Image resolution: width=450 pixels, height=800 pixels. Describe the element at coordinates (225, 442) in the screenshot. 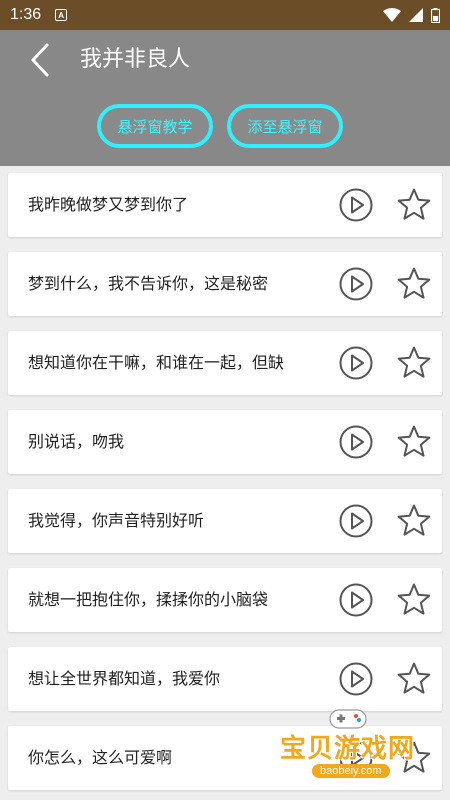

I see `list-item: 别说话，吻我` at that location.